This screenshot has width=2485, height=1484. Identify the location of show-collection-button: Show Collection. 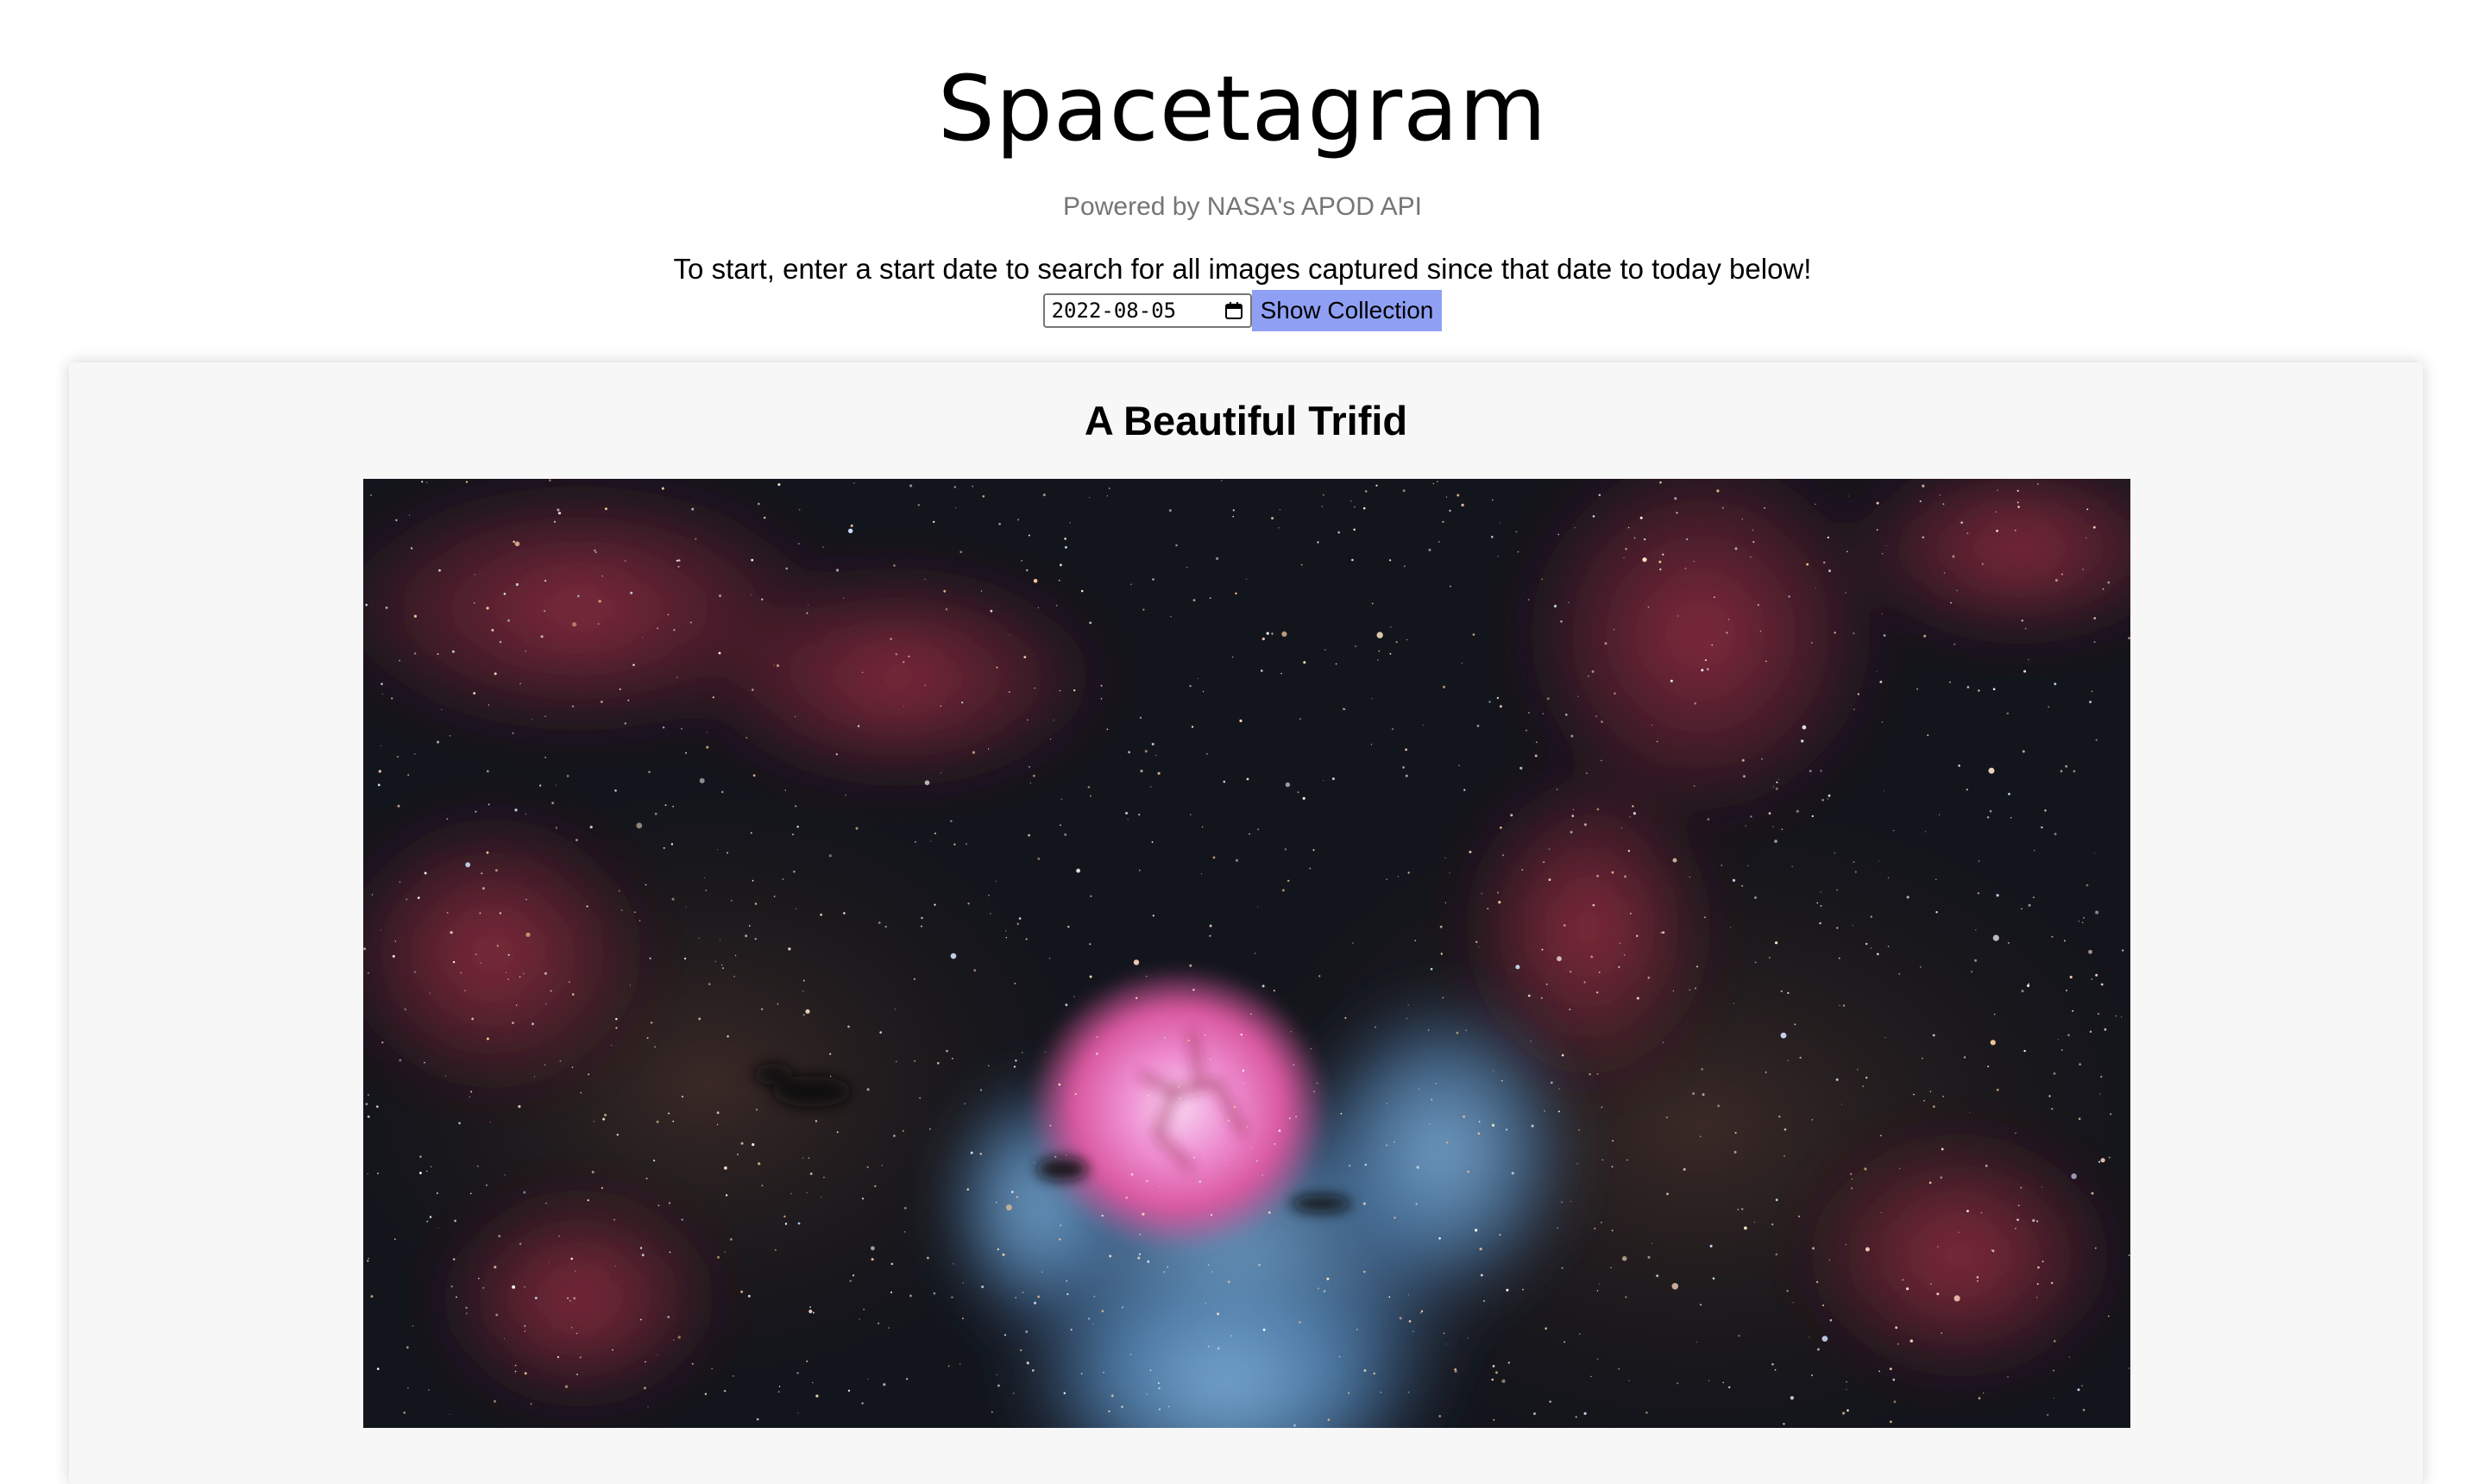
(1347, 310).